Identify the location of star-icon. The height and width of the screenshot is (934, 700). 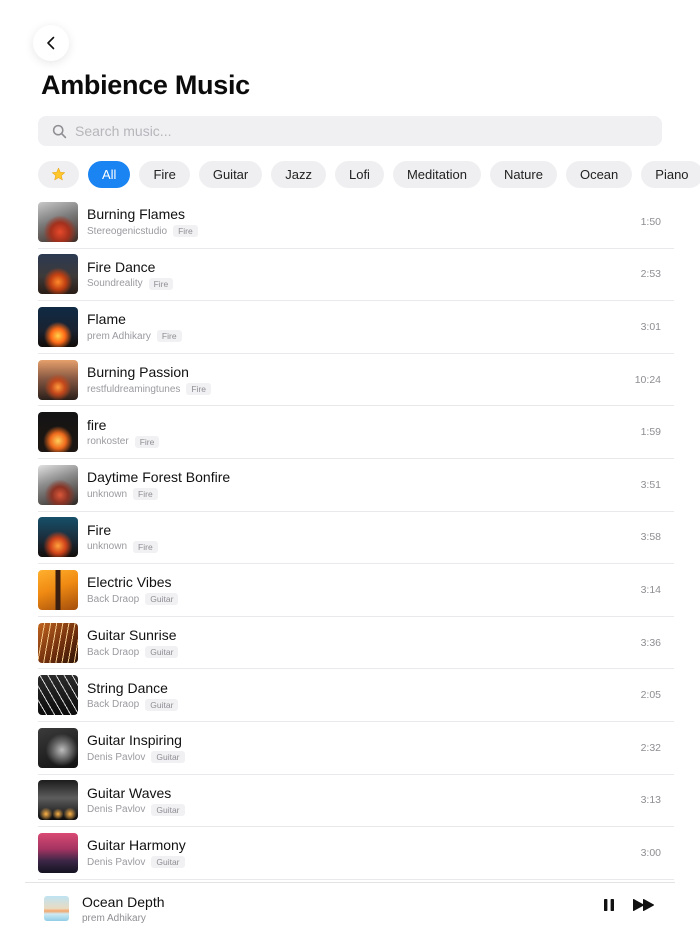
(58, 174).